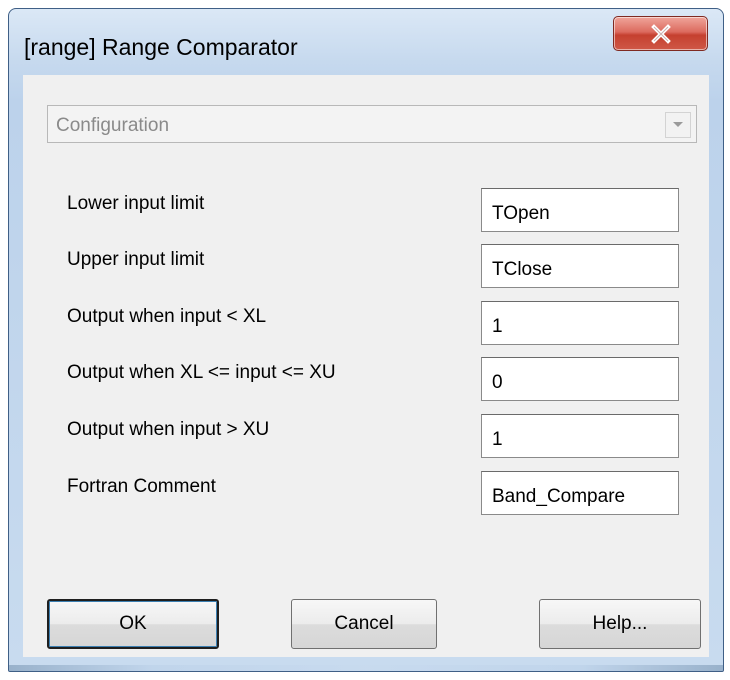 The width and height of the screenshot is (730, 680). What do you see at coordinates (580, 493) in the screenshot?
I see `fortran-comment-field: Band_Compare` at bounding box center [580, 493].